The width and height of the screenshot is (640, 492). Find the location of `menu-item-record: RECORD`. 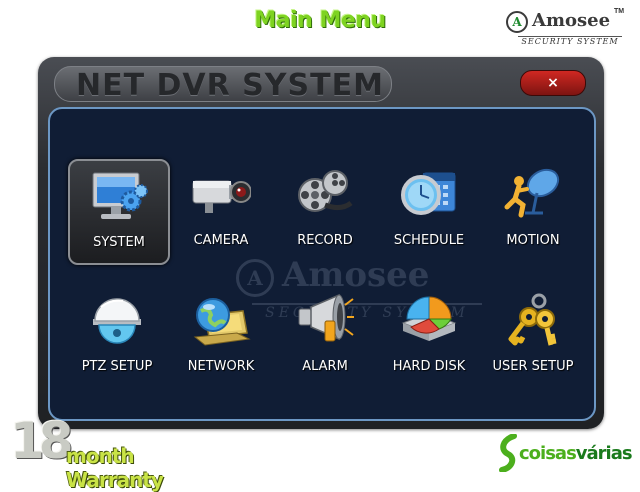

menu-item-record: RECORD is located at coordinates (325, 210).